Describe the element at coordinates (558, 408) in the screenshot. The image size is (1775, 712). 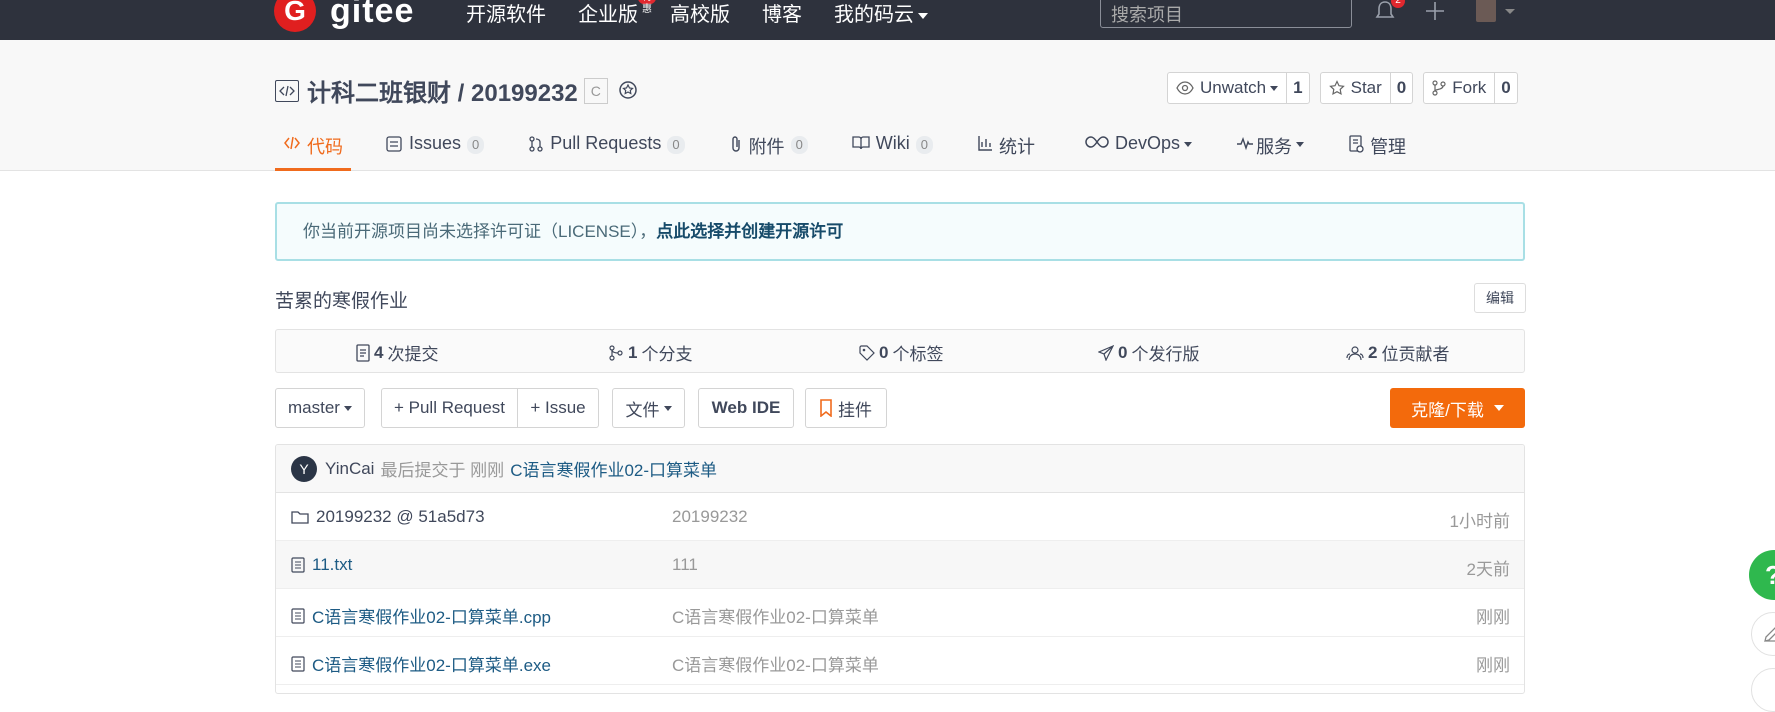
I see `new-issue-button: + Issue` at that location.